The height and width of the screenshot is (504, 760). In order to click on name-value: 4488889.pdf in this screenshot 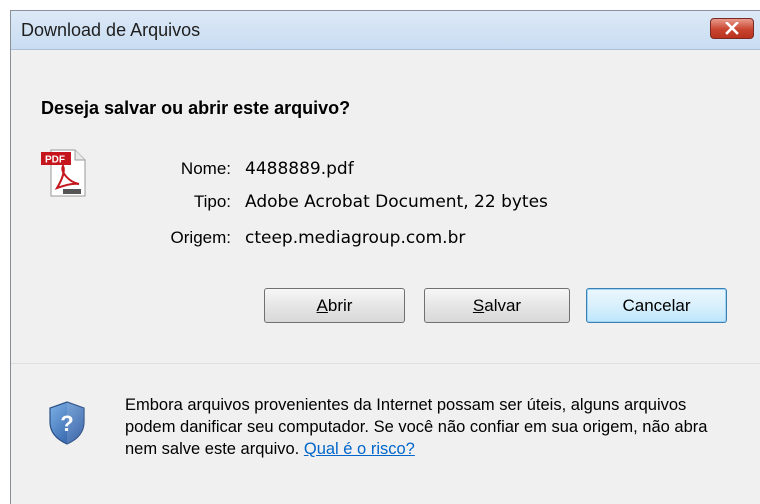, I will do `click(299, 169)`.